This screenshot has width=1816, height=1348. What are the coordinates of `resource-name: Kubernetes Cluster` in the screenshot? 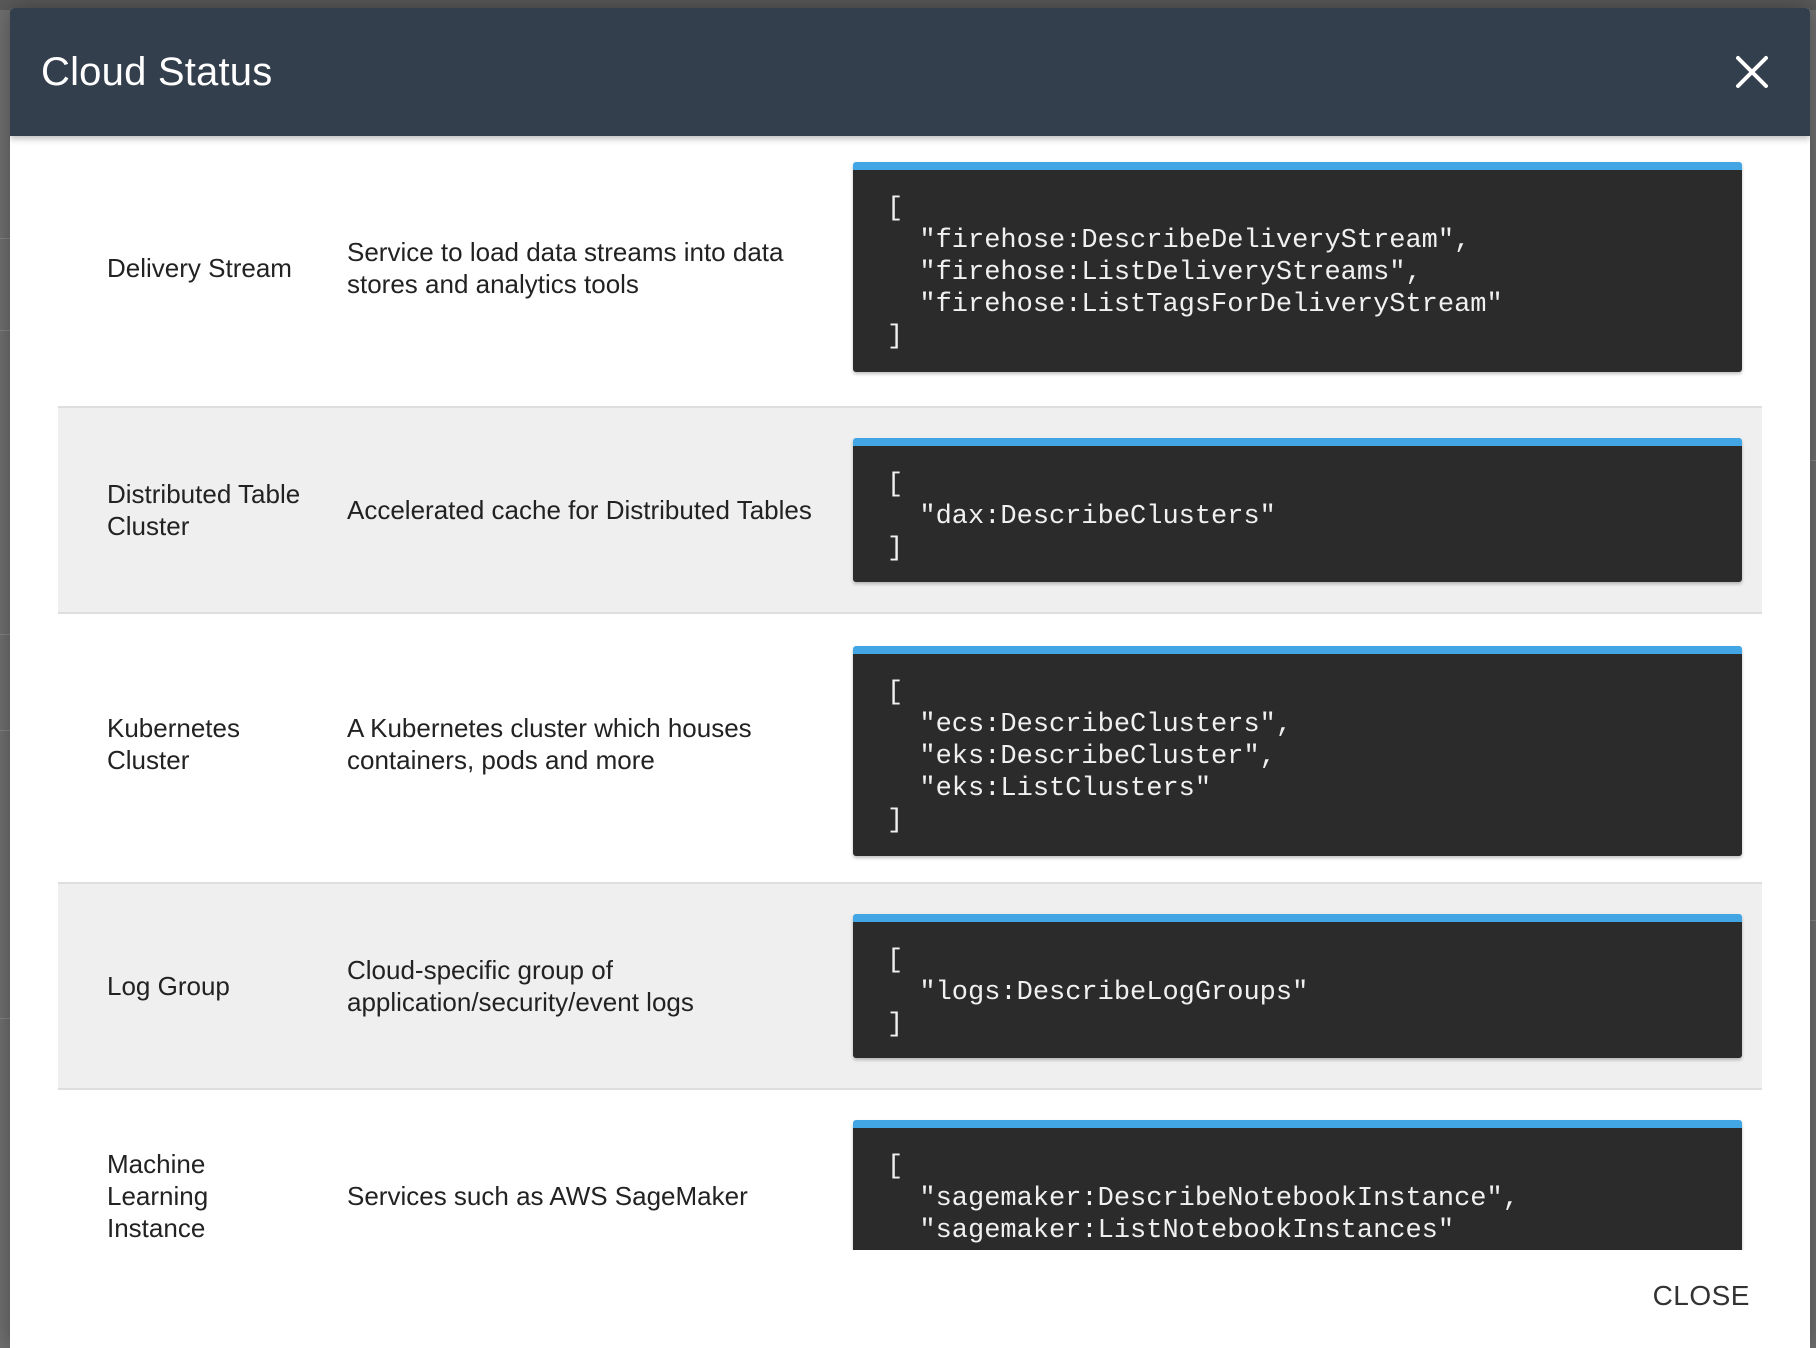 It's located at (173, 744).